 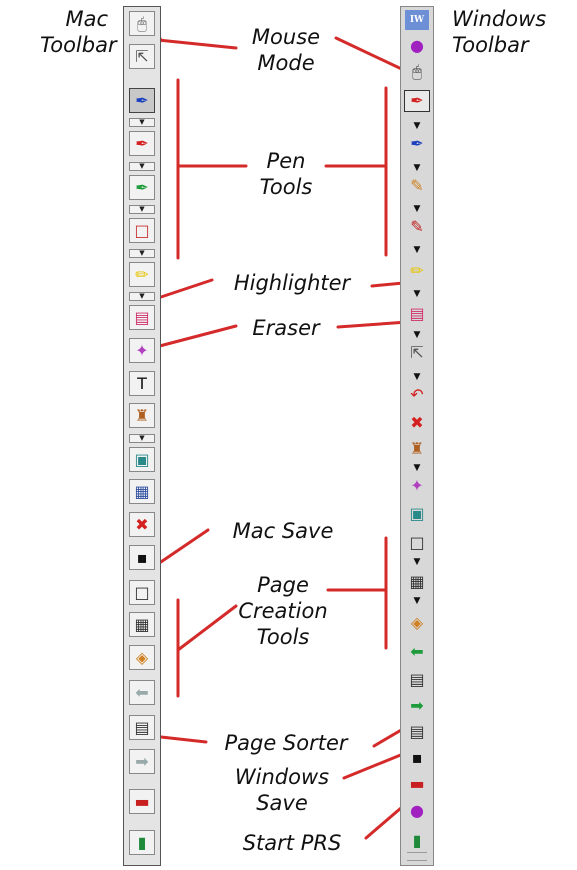 I want to click on pen-blue-icon: ✒, so click(x=142, y=100).